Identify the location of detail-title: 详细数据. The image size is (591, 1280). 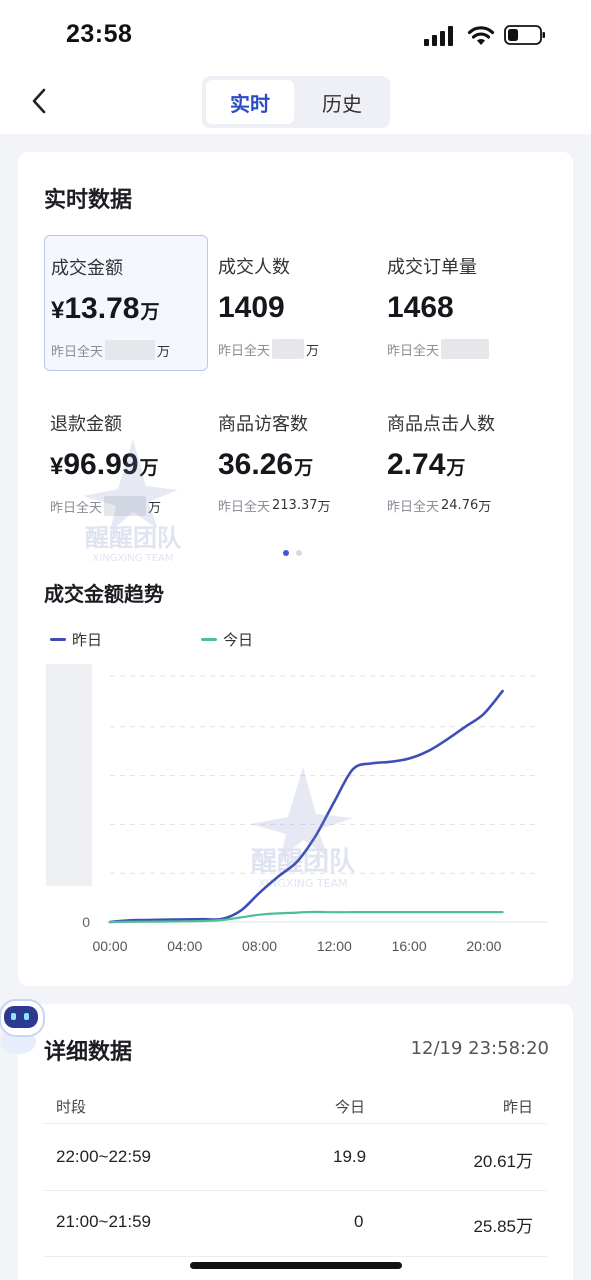
(88, 1052).